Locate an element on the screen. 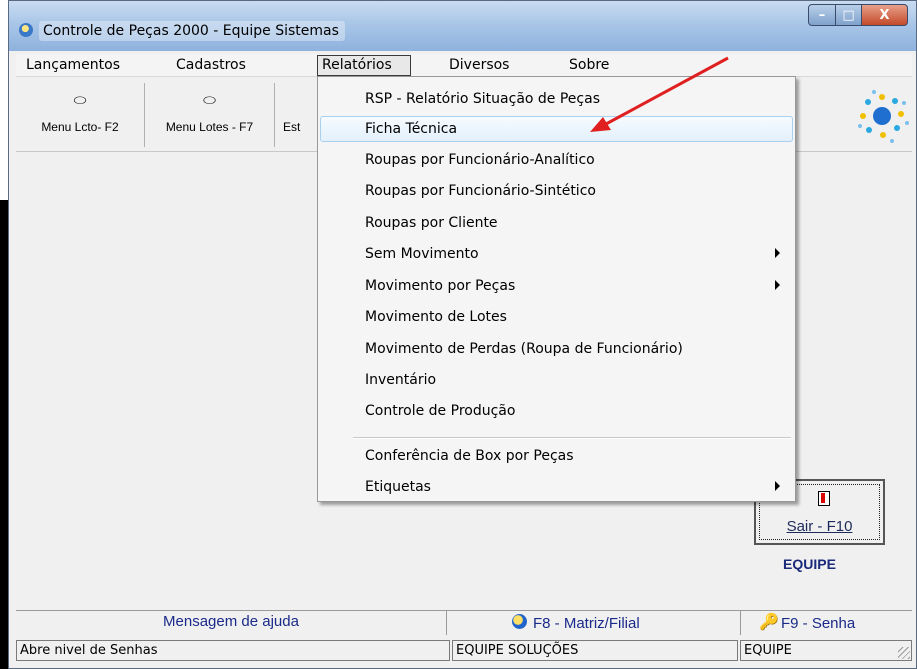 This screenshot has height=669, width=917. menu-item-label: Roupas por Funcionário-Sintético is located at coordinates (480, 191).